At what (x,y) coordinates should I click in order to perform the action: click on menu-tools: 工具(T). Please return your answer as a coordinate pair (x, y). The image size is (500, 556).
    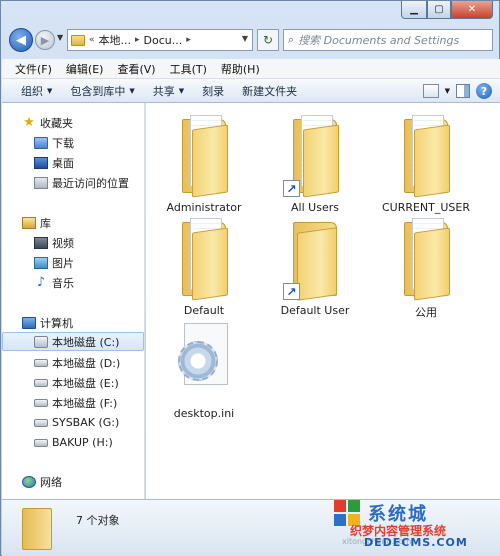
    Looking at the image, I should click on (188, 69).